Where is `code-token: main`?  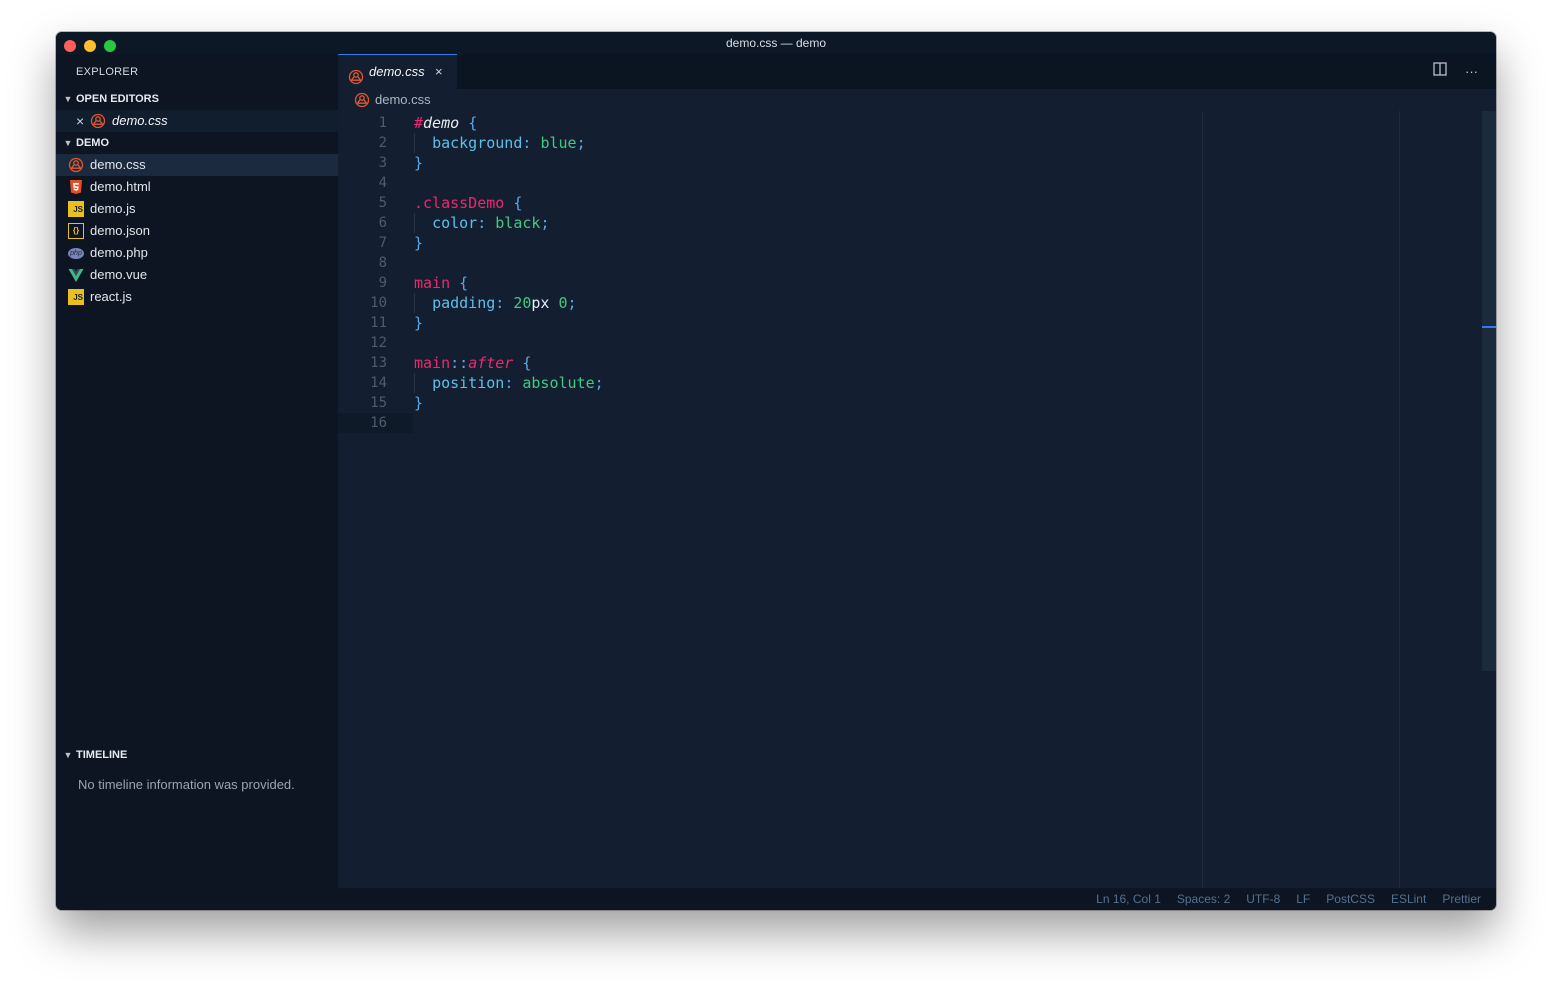 code-token: main is located at coordinates (432, 363).